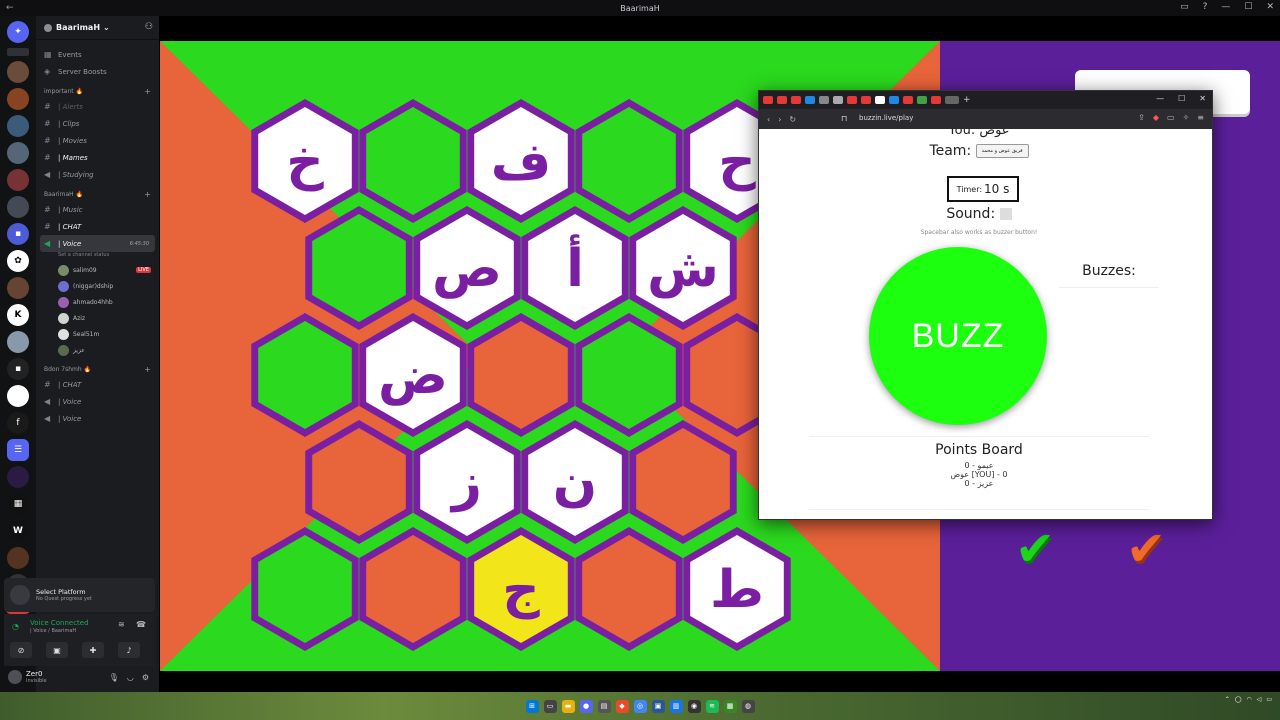 This screenshot has height=720, width=1280. Describe the element at coordinates (1205, 7) in the screenshot. I see `help-icon: ?` at that location.